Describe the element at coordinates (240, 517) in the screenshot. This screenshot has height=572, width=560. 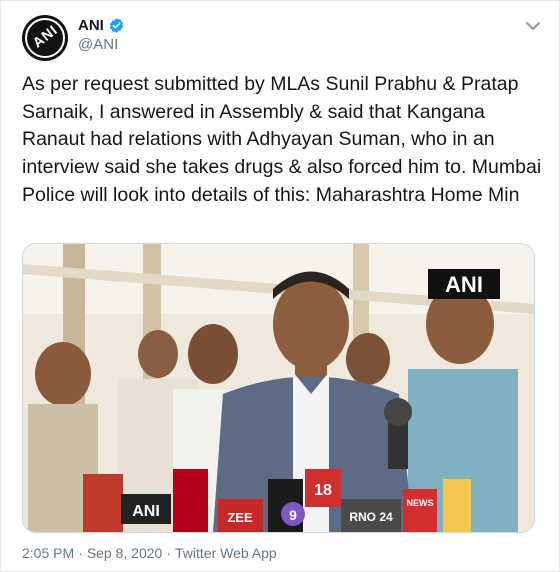
I see `mic-label-zee: ZEE` at that location.